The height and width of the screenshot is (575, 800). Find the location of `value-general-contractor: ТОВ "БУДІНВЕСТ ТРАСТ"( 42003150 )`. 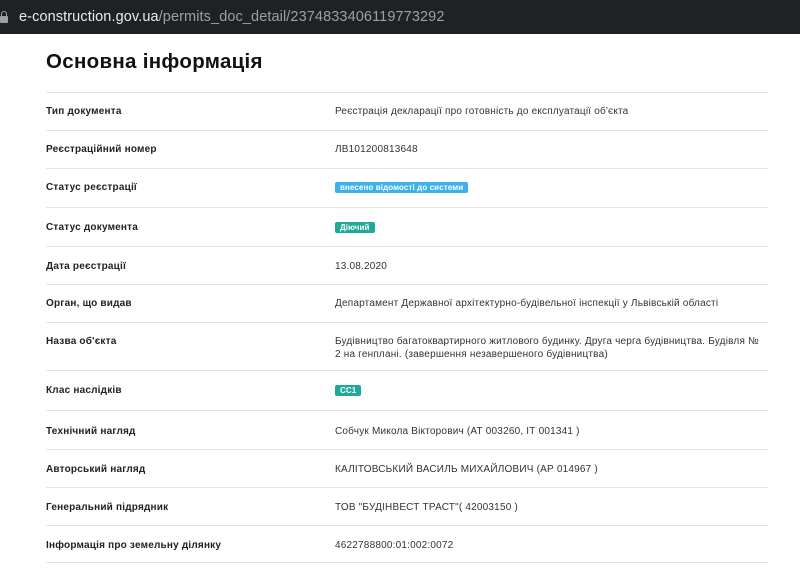

value-general-contractor: ТОВ "БУДІНВЕСТ ТРАСТ"( 42003150 ) is located at coordinates (426, 507).